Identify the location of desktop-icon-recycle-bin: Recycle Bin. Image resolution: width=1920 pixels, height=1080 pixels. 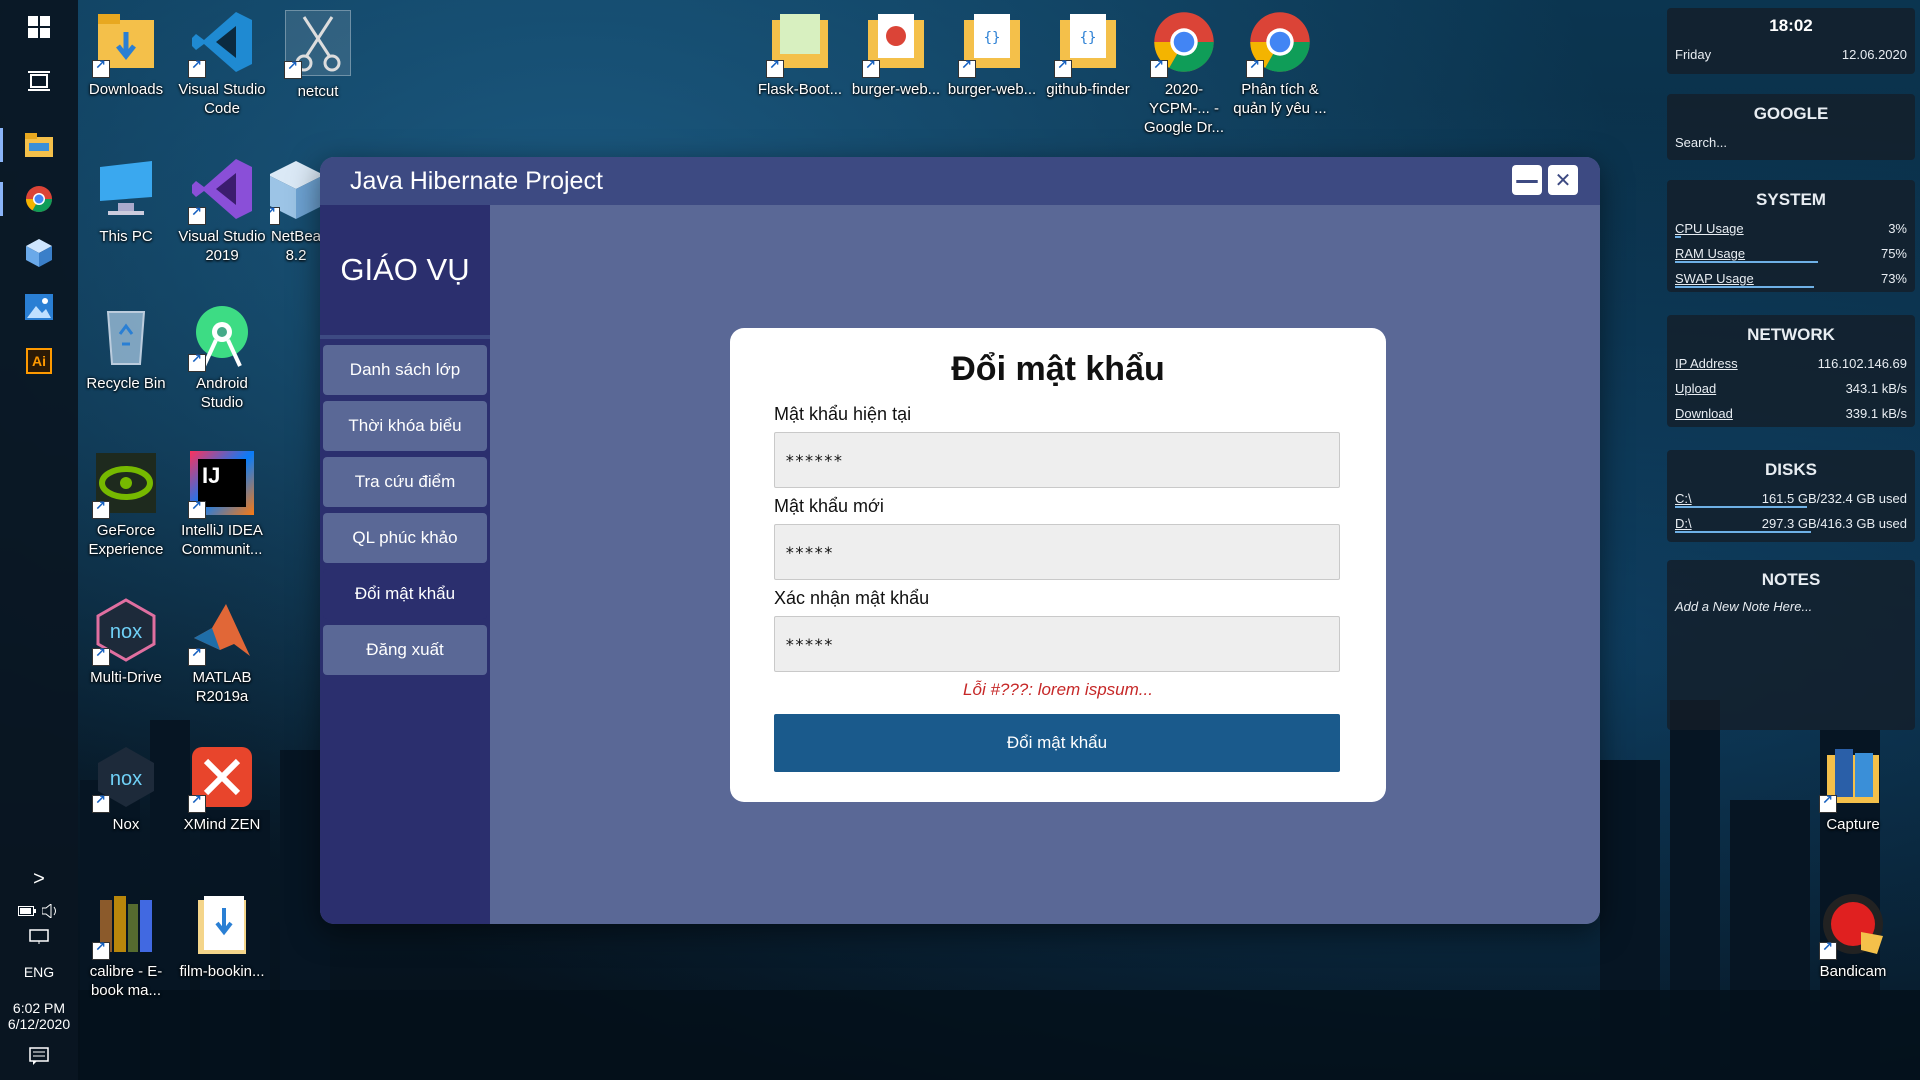
(126, 348).